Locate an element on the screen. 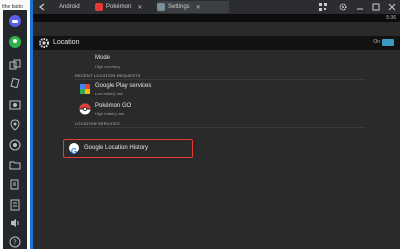 The height and width of the screenshot is (249, 400). qr-icon is located at coordinates (323, 7).